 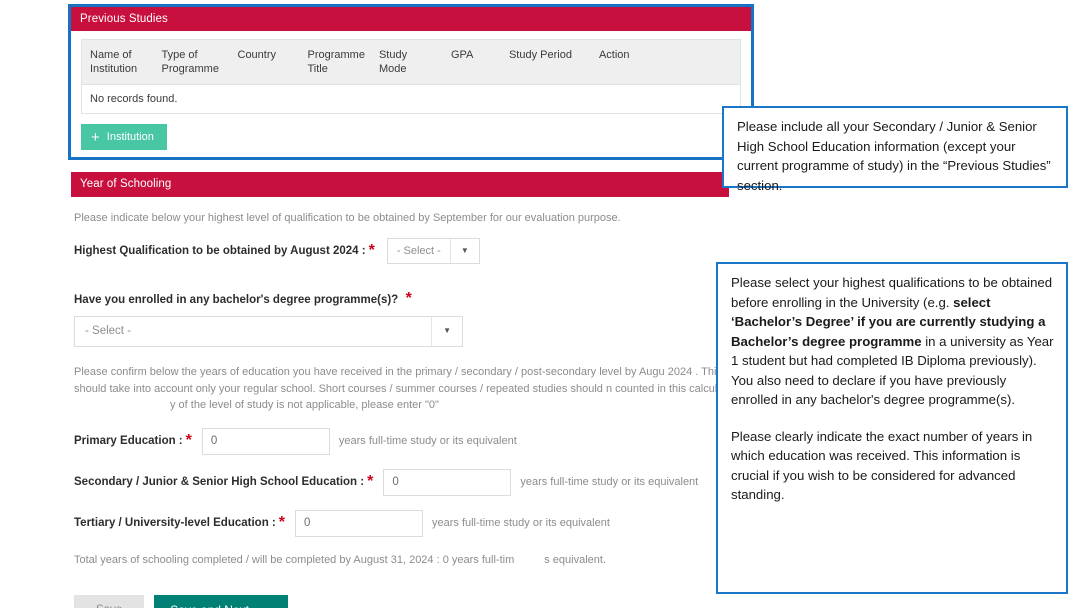 I want to click on tertiary-education-required: *, so click(x=281, y=522).